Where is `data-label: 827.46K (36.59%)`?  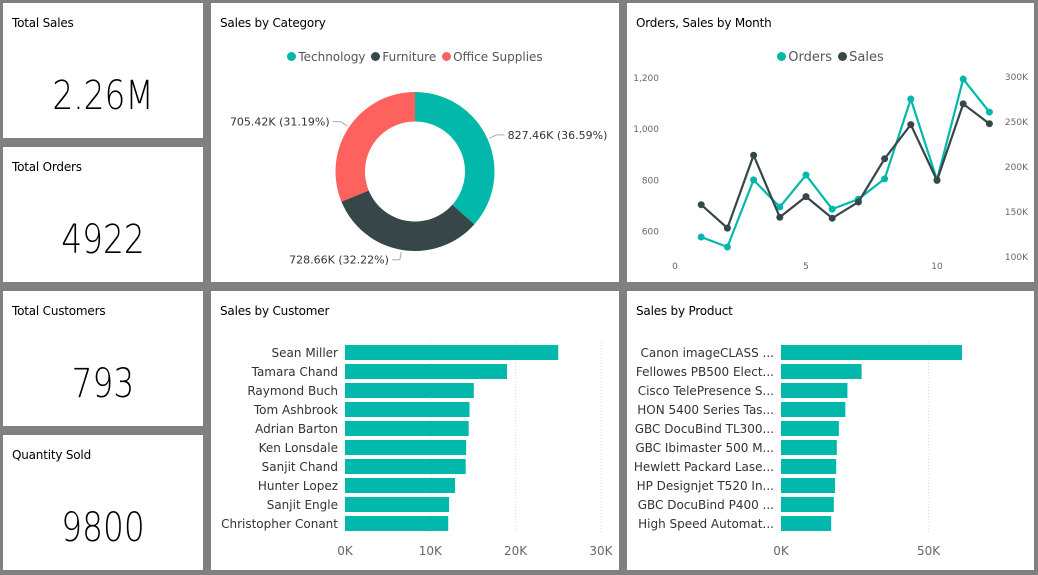
data-label: 827.46K (36.59%) is located at coordinates (558, 135).